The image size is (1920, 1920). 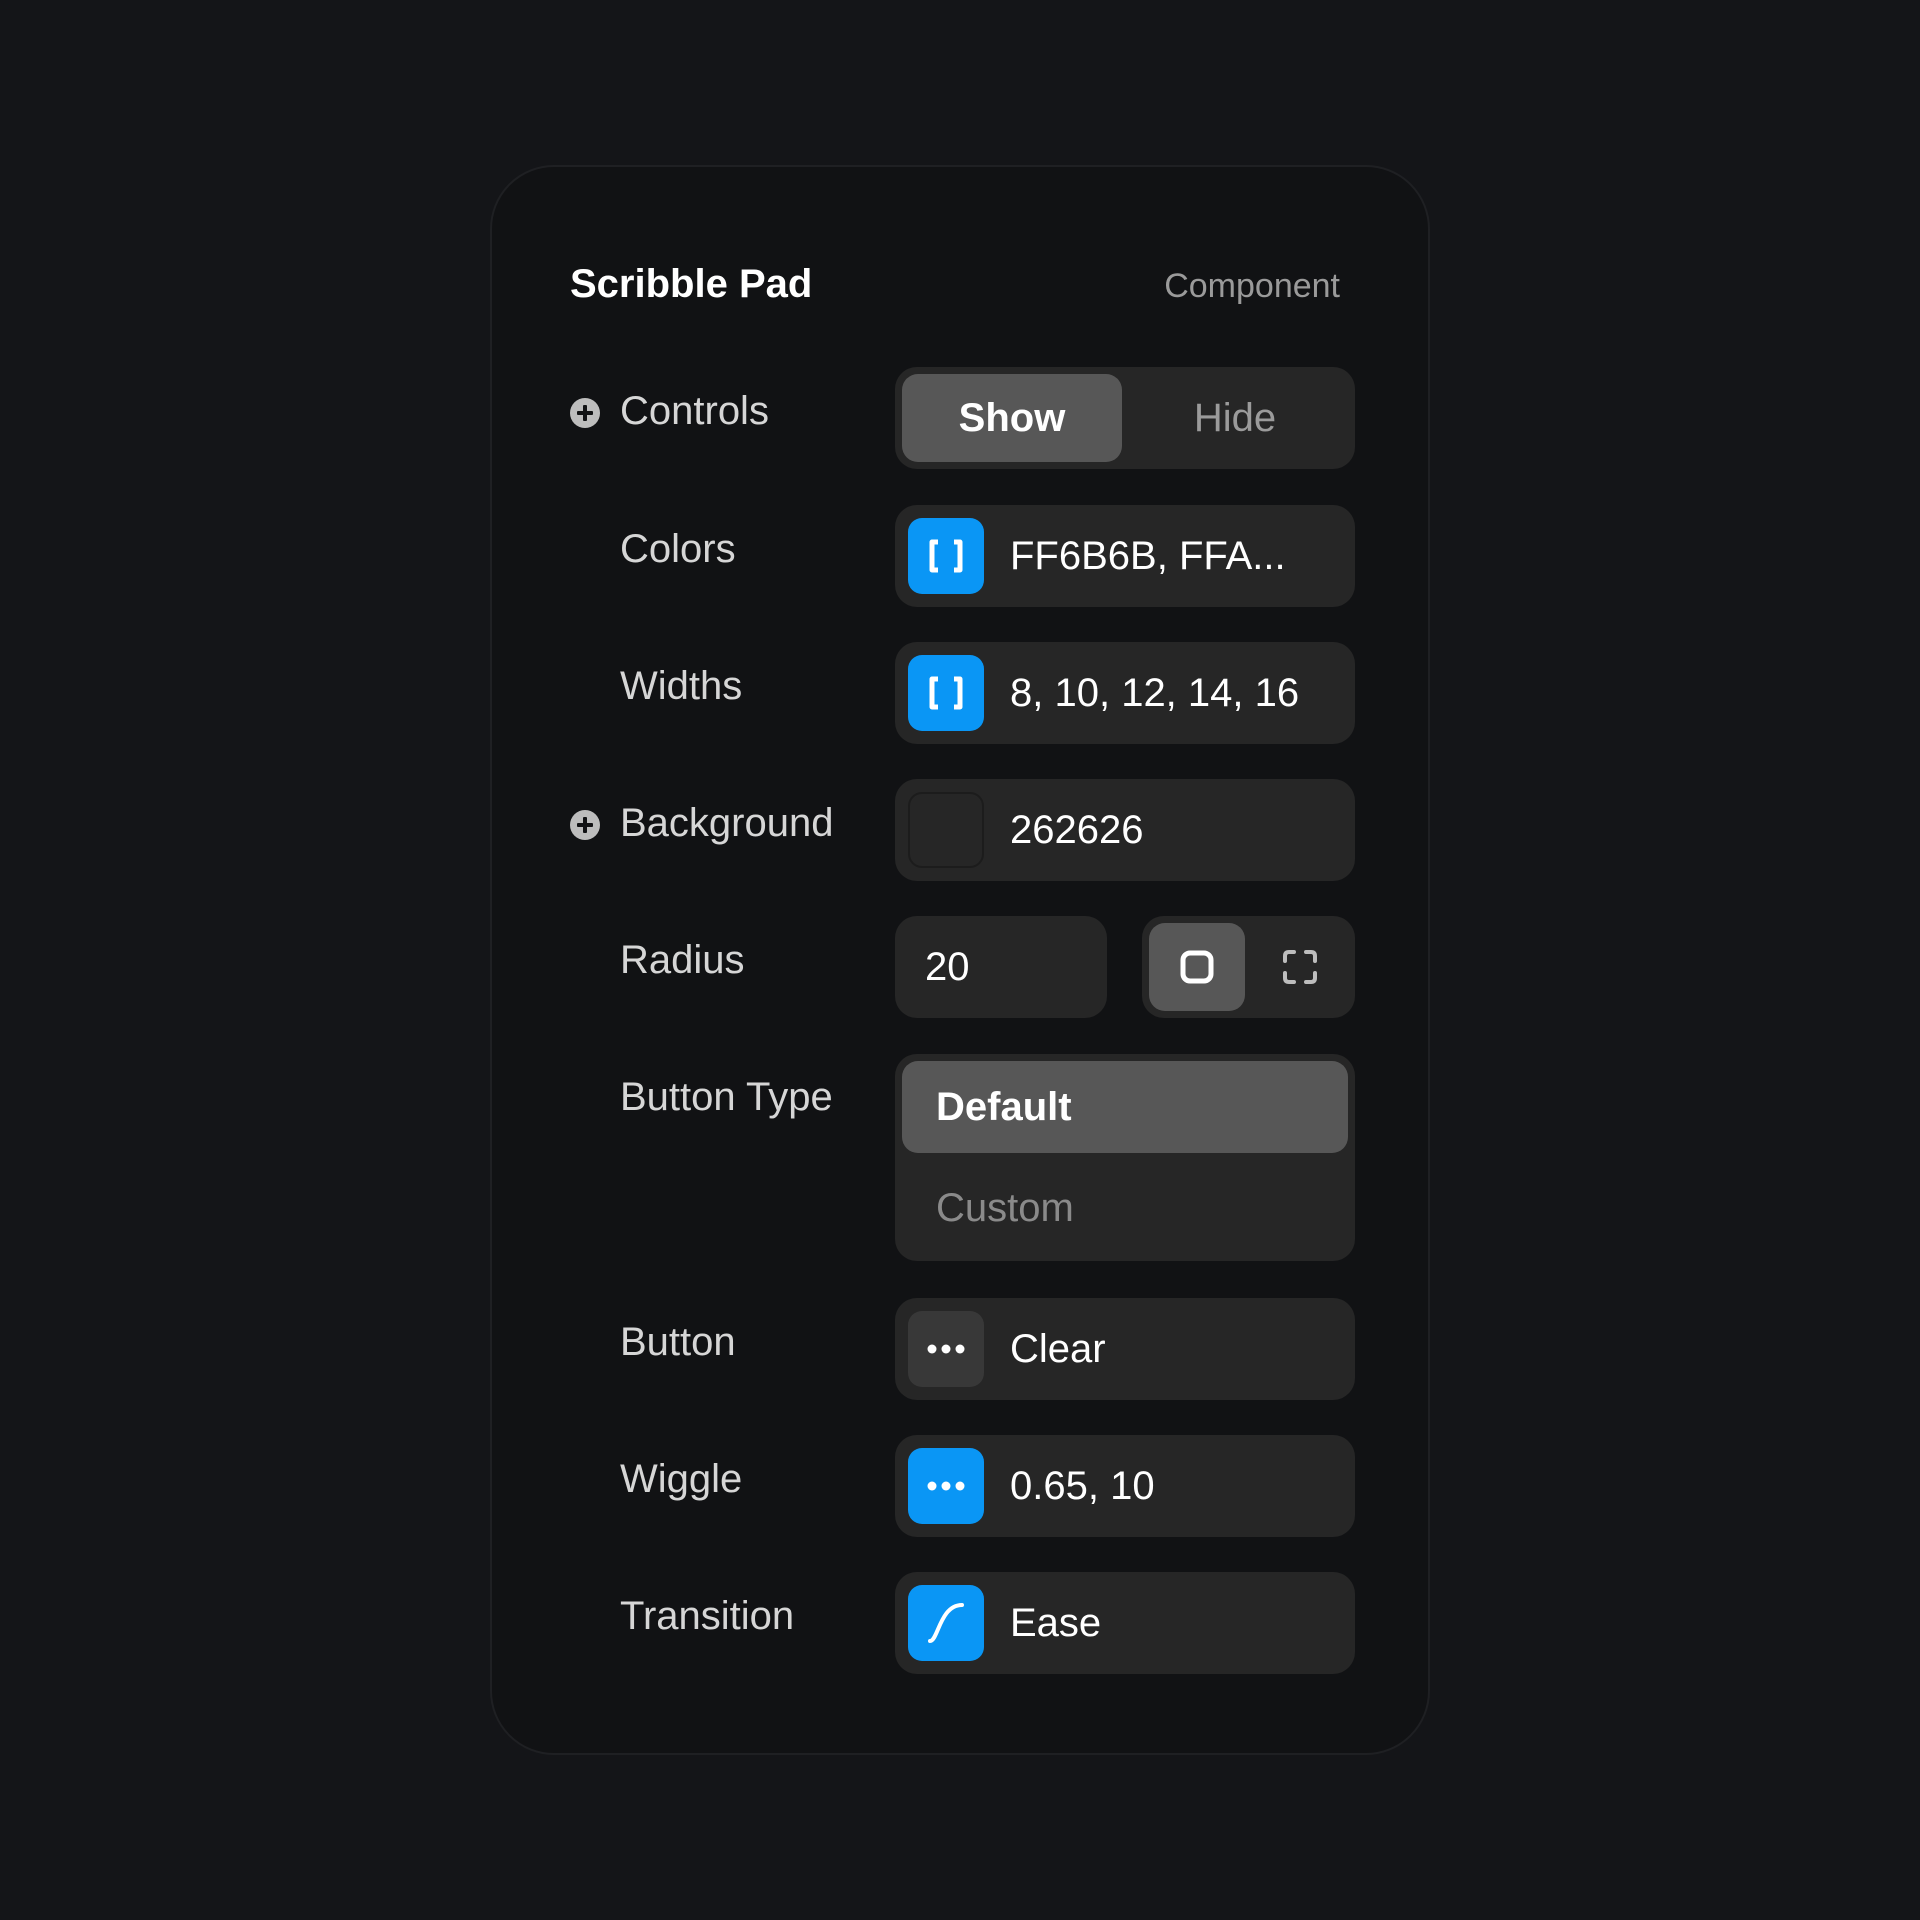 I want to click on controls-label: Controls, so click(x=694, y=411).